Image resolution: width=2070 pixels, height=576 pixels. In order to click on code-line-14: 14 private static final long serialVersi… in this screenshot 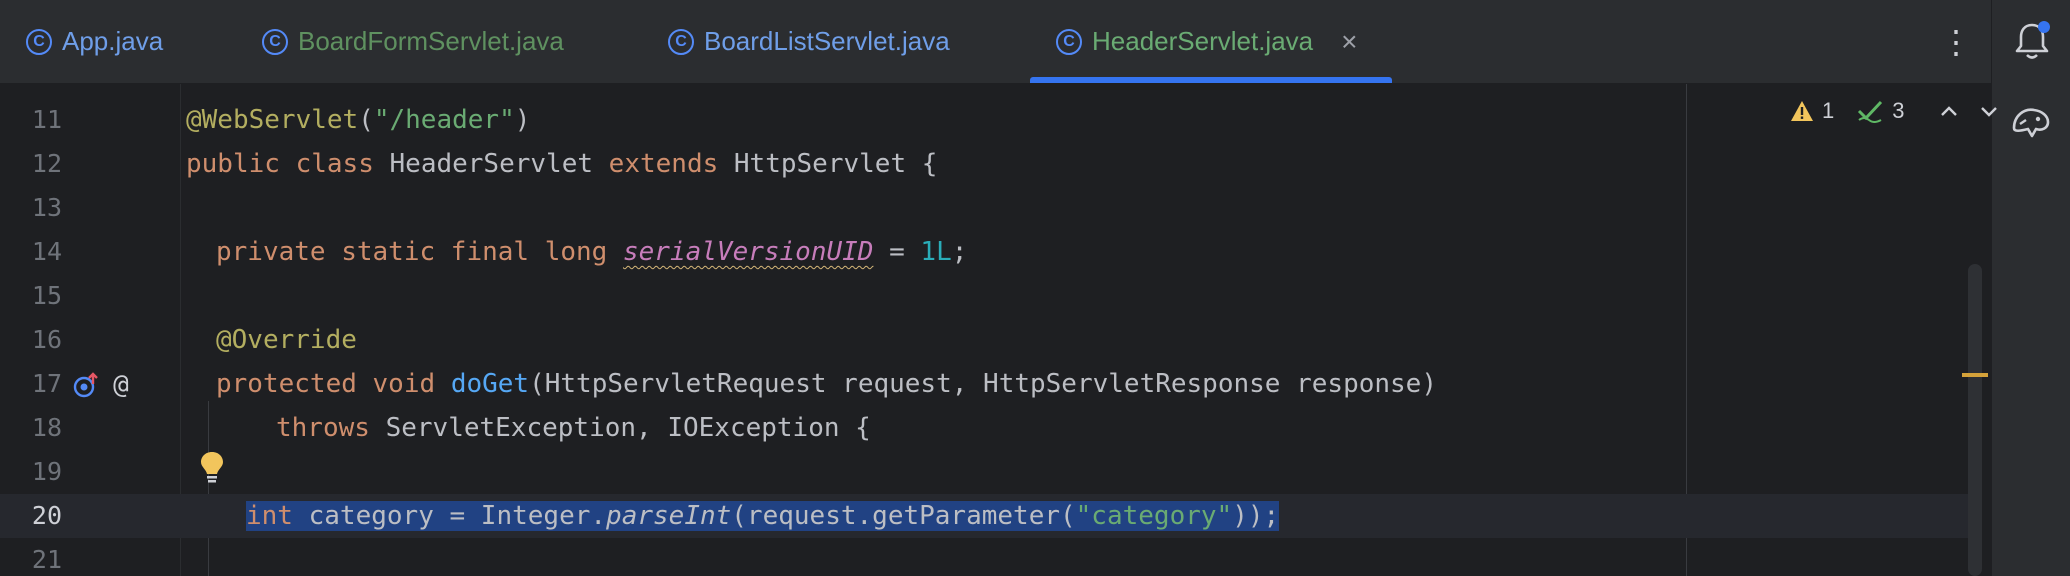, I will do `click(987, 252)`.